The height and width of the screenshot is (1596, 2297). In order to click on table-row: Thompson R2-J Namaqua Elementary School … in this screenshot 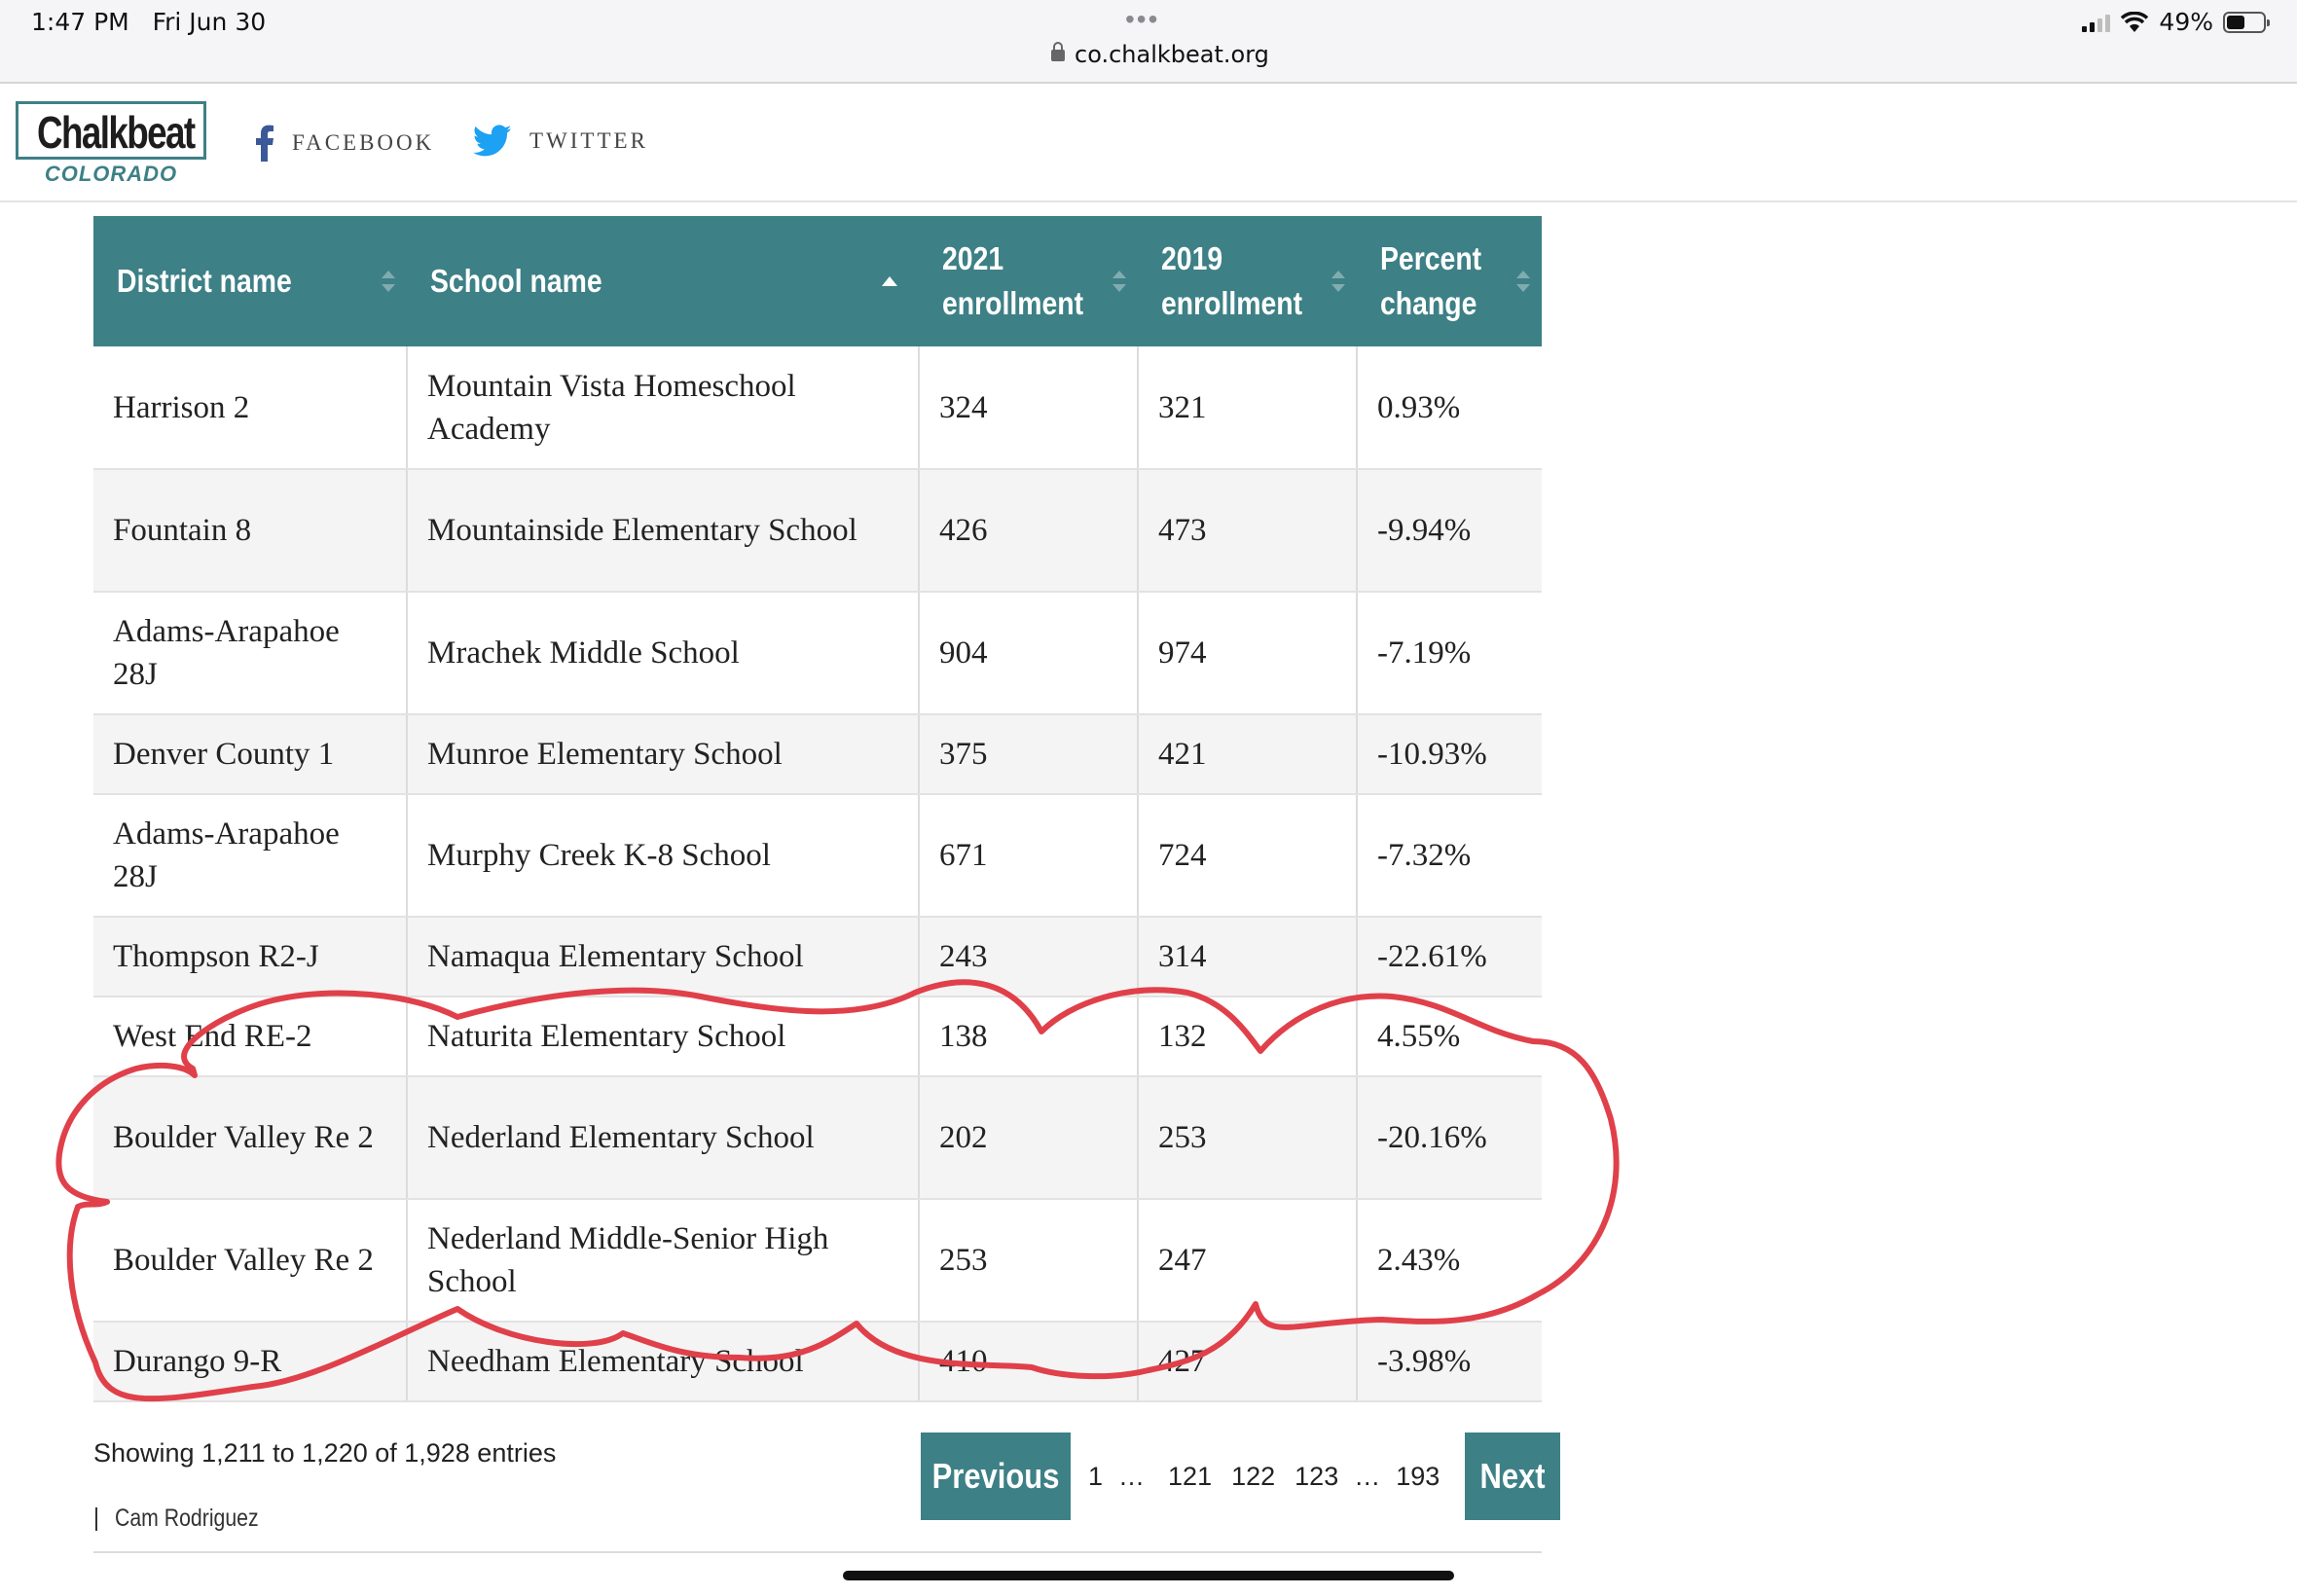, I will do `click(817, 957)`.